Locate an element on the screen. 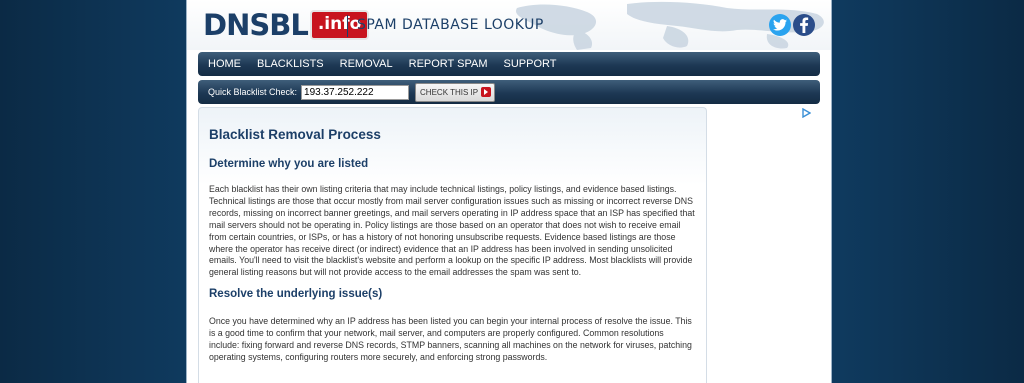 The height and width of the screenshot is (383, 1024). site-header: DNSBL .info SPAM DATABASE LOOKUP is located at coordinates (509, 25).